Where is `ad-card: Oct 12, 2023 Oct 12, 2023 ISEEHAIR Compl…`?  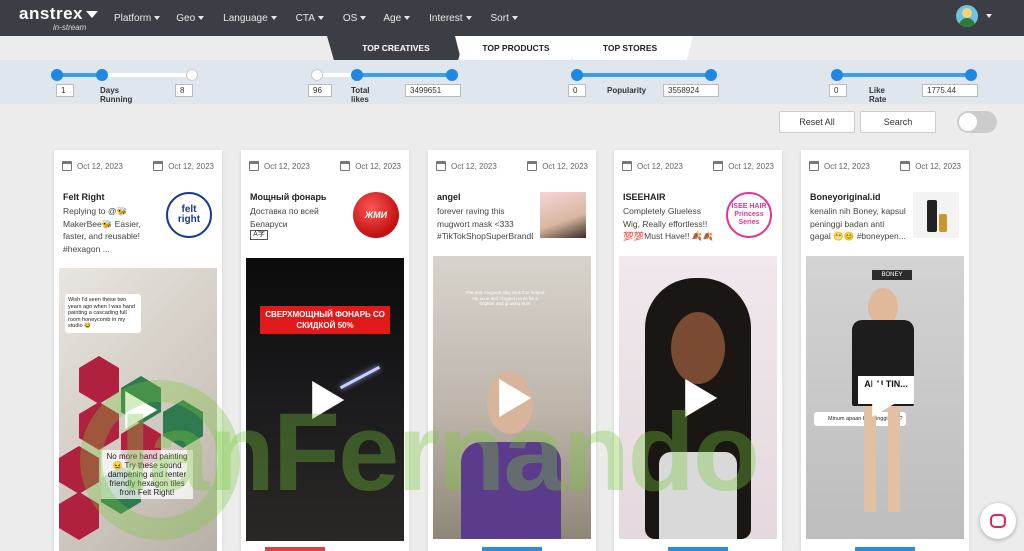 ad-card: Oct 12, 2023 Oct 12, 2023 ISEEHAIR Compl… is located at coordinates (698, 350).